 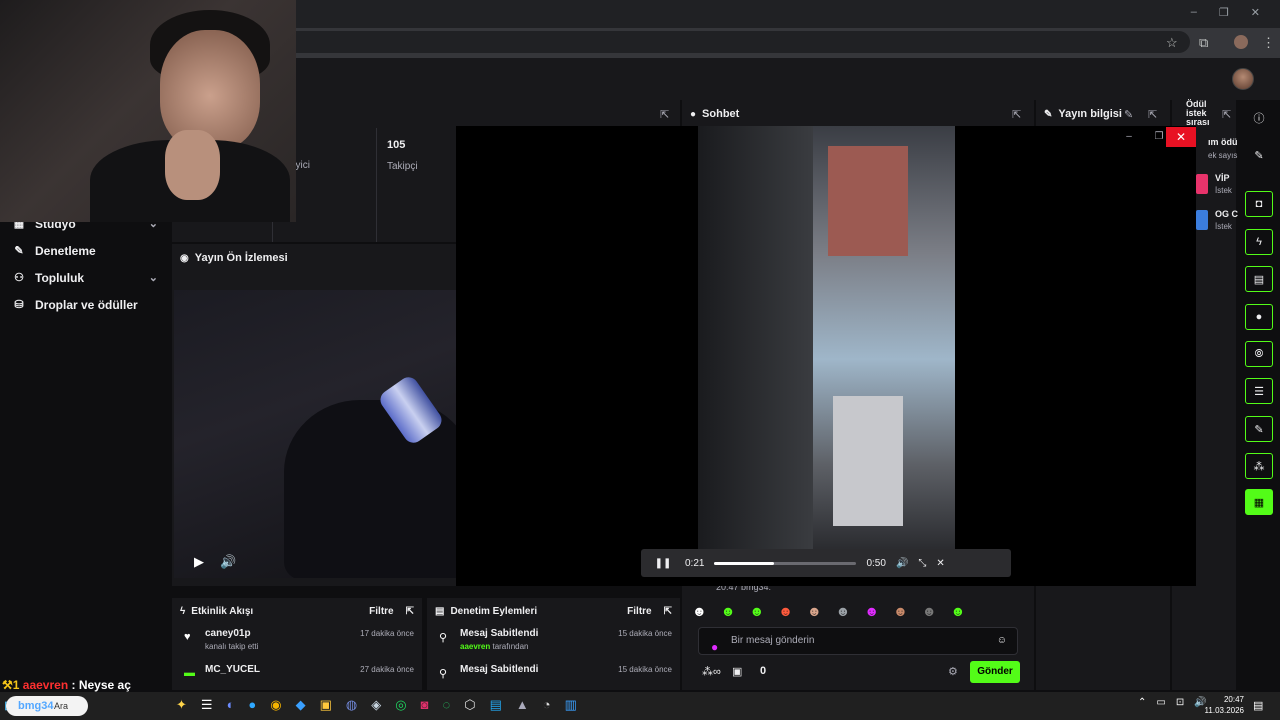 I want to click on bookmark-star-icon: ☆, so click(x=1172, y=43).